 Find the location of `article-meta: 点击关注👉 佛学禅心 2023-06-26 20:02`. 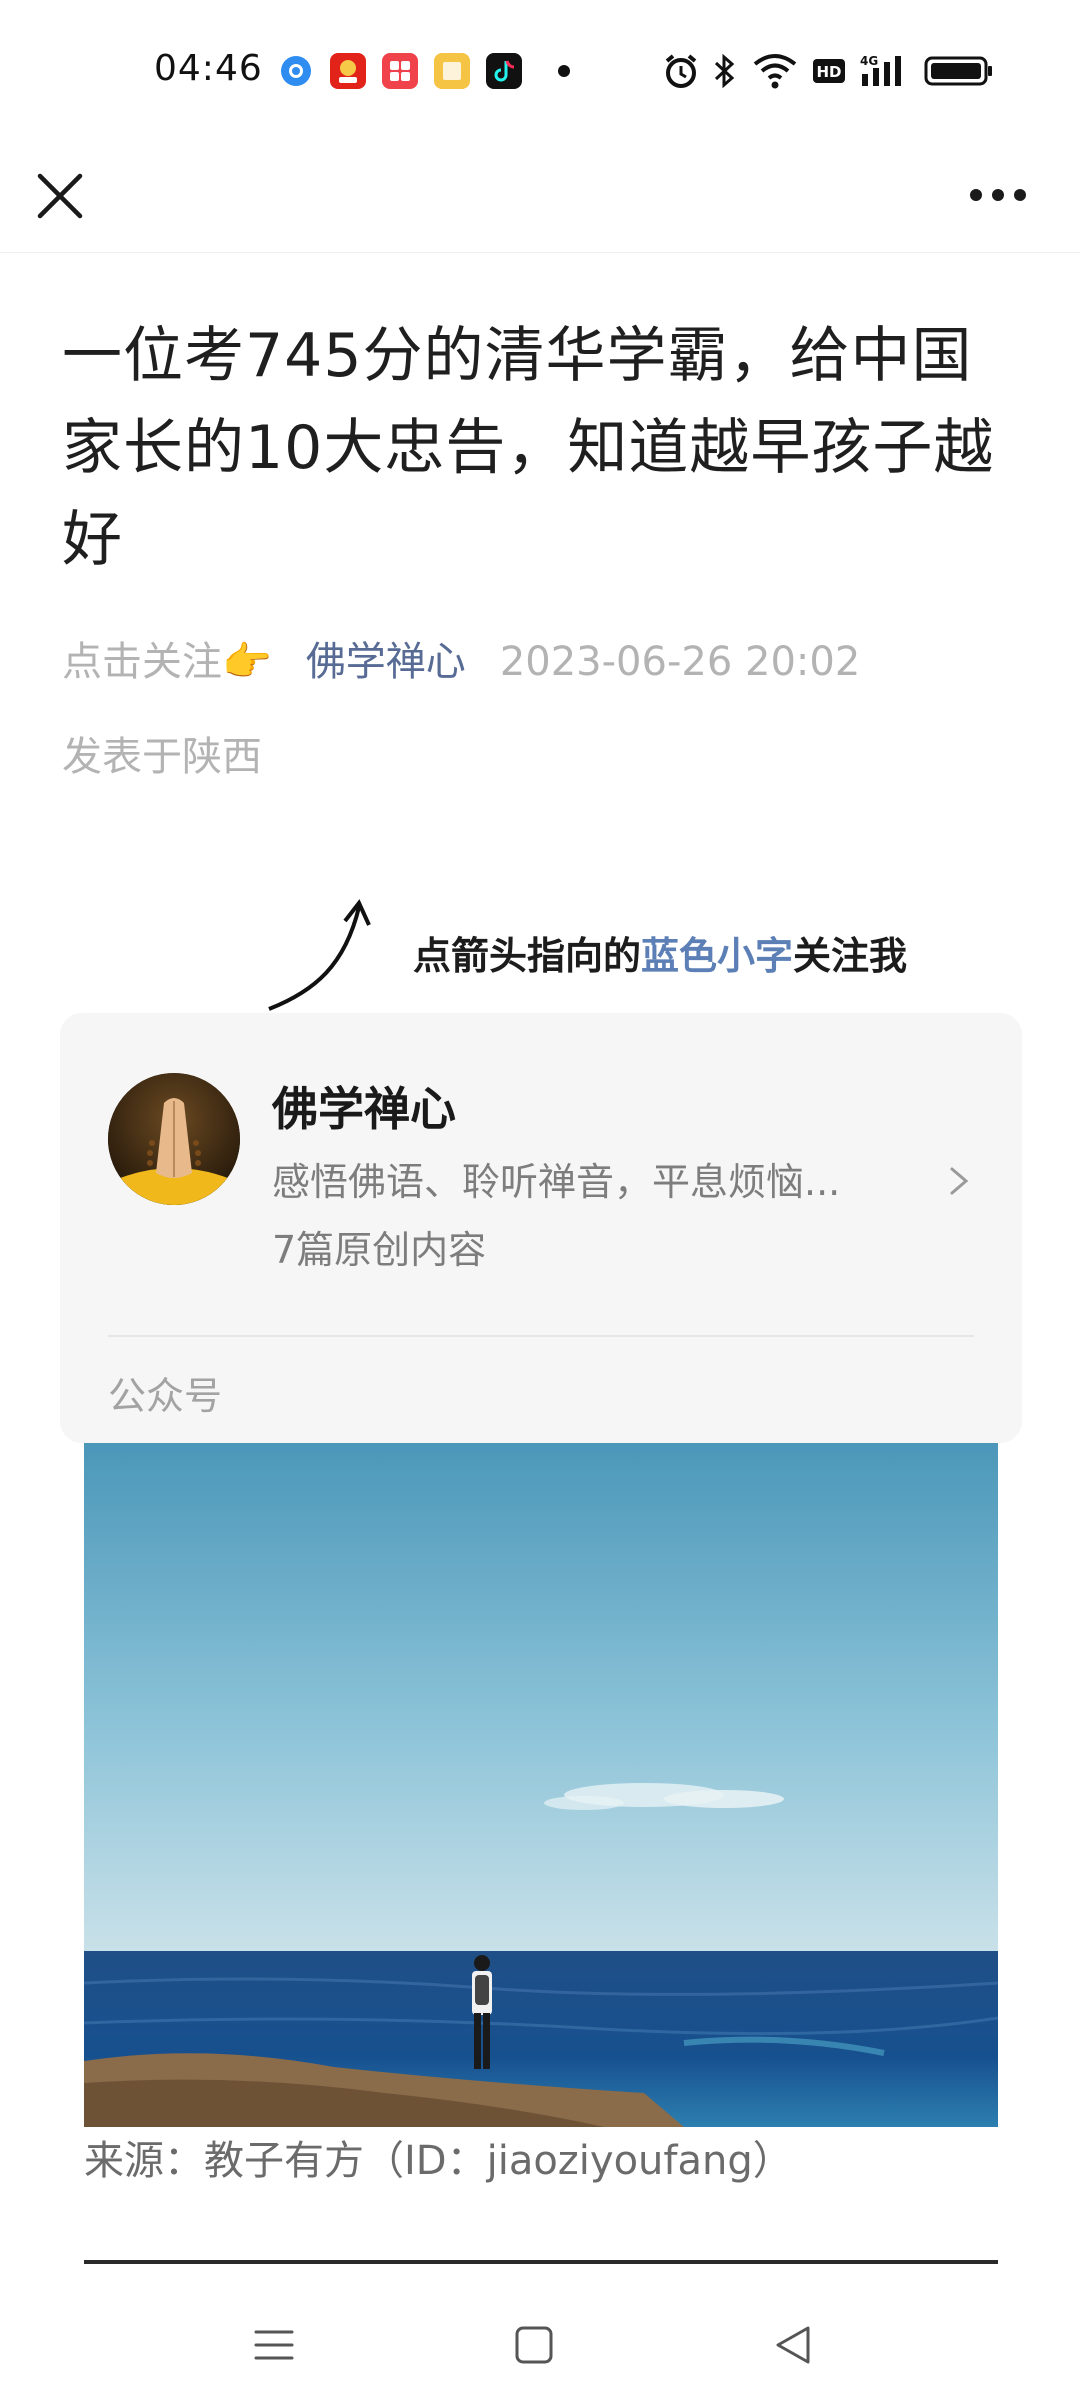

article-meta: 点击关注👉 佛学禅心 2023-06-26 20:02 is located at coordinates (461, 661).